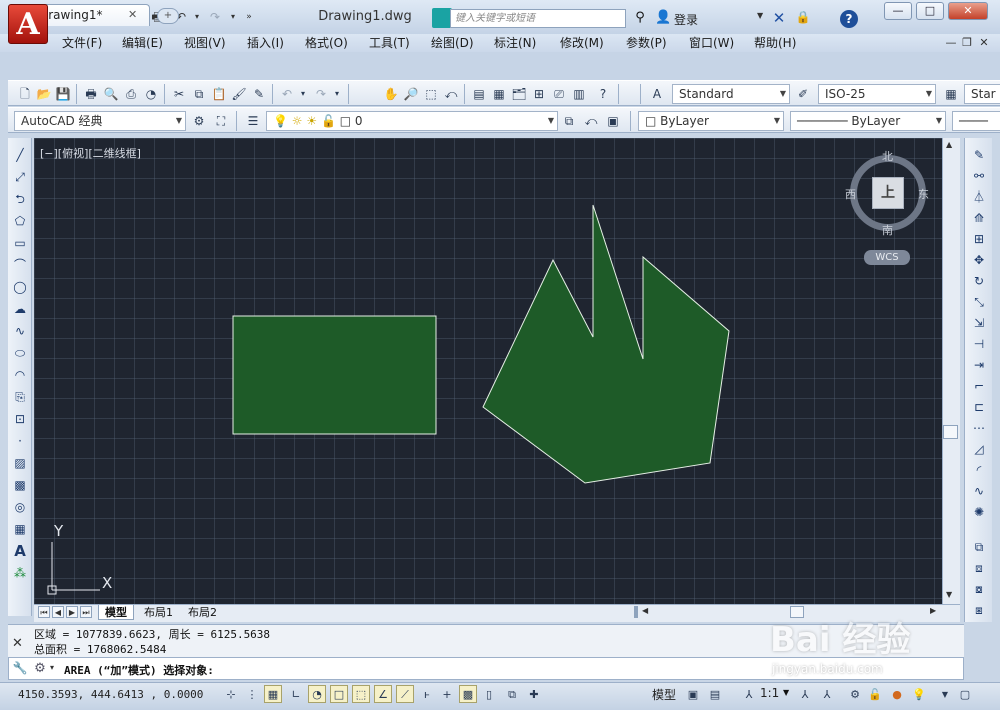  What do you see at coordinates (930, 11) in the screenshot?
I see `maximize-button: □` at bounding box center [930, 11].